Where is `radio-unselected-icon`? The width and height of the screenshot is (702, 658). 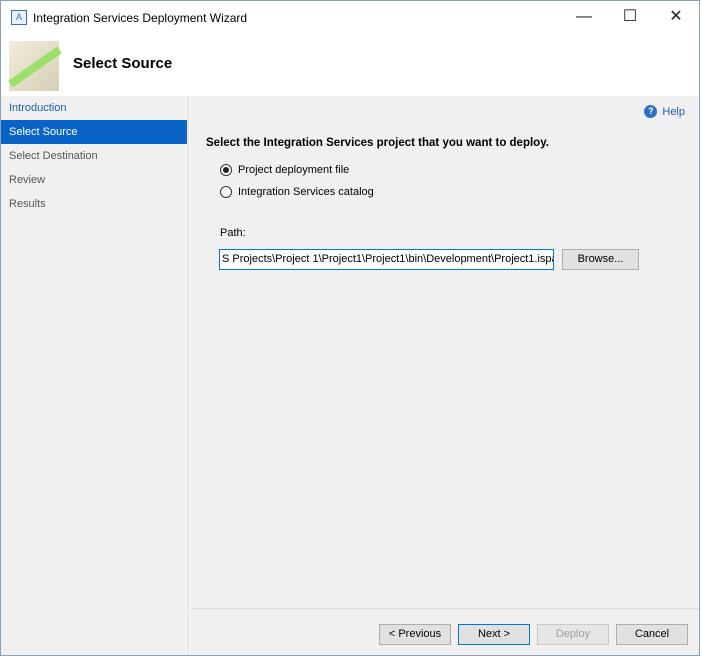 radio-unselected-icon is located at coordinates (226, 192).